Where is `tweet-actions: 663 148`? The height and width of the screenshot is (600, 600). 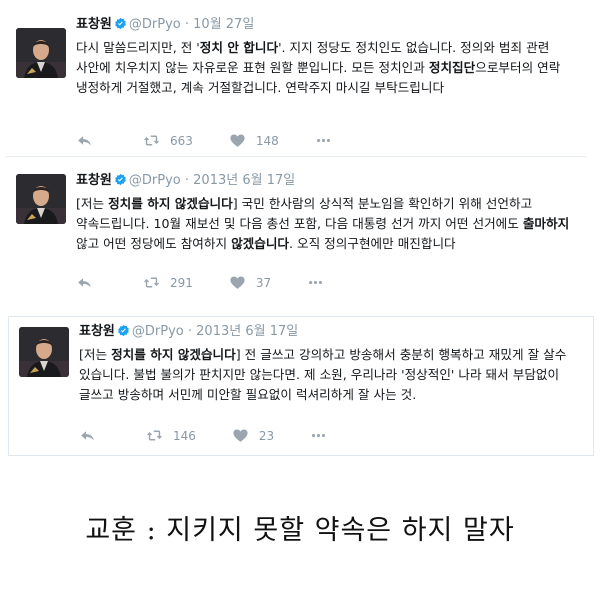 tweet-actions: 663 148 is located at coordinates (222, 140).